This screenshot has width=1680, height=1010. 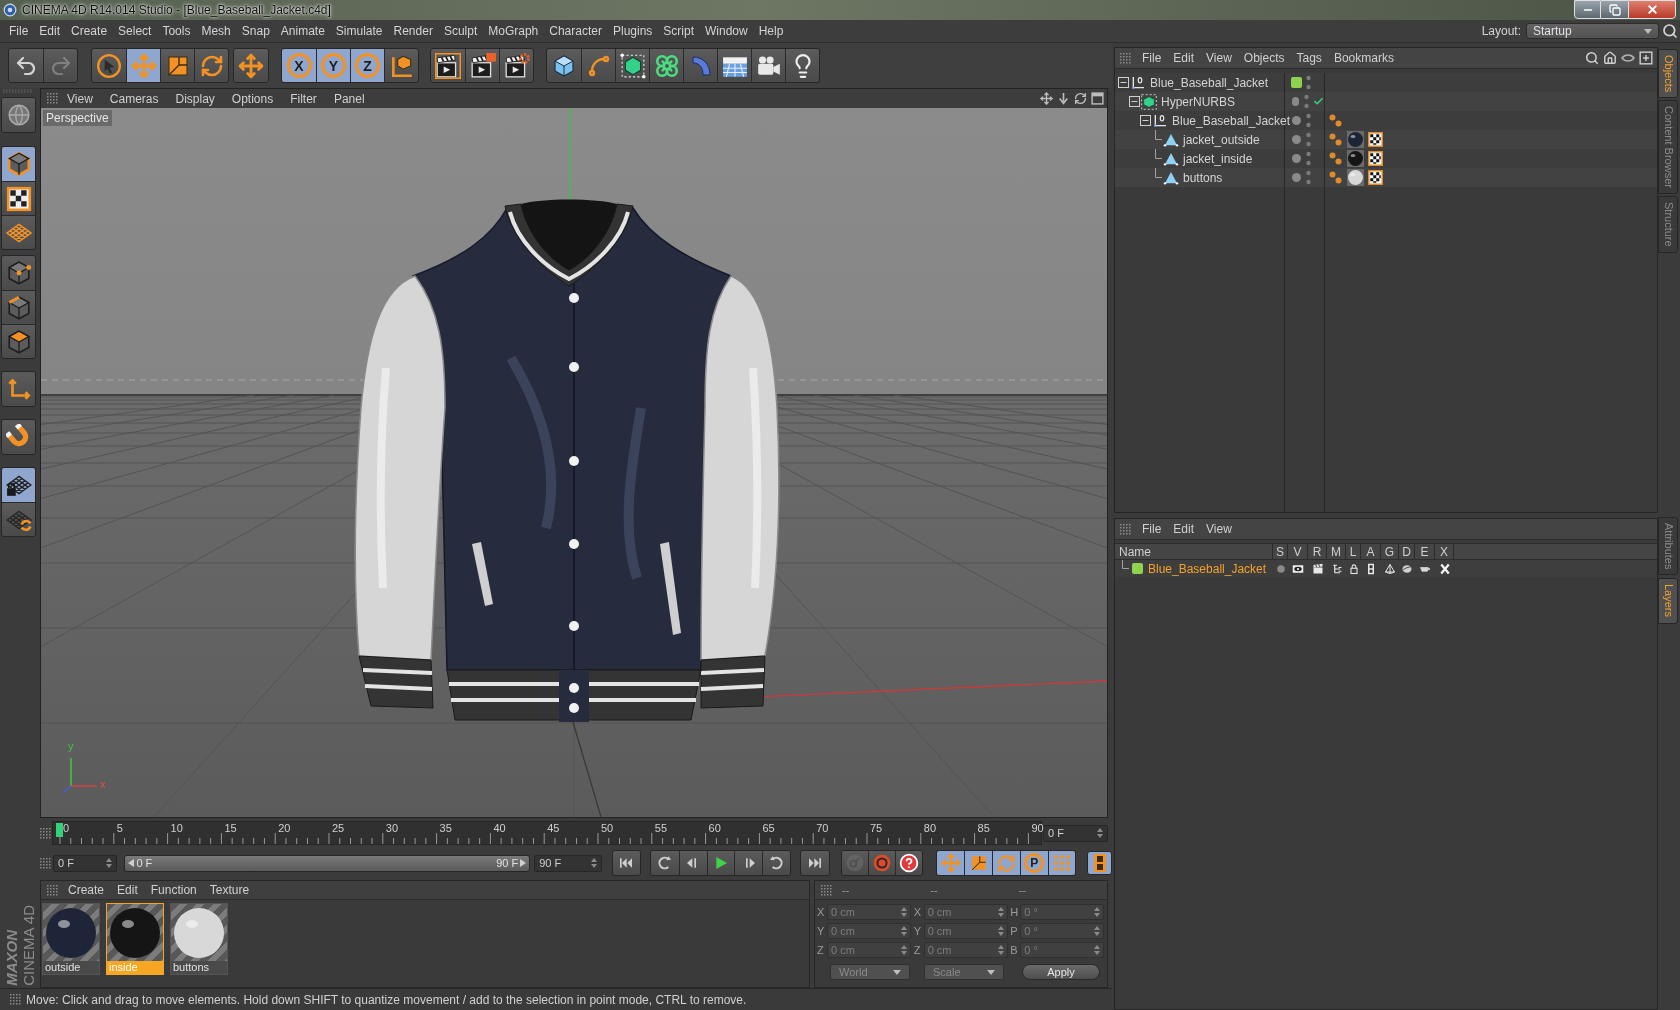 What do you see at coordinates (575, 31) in the screenshot?
I see `menu-item: Character` at bounding box center [575, 31].